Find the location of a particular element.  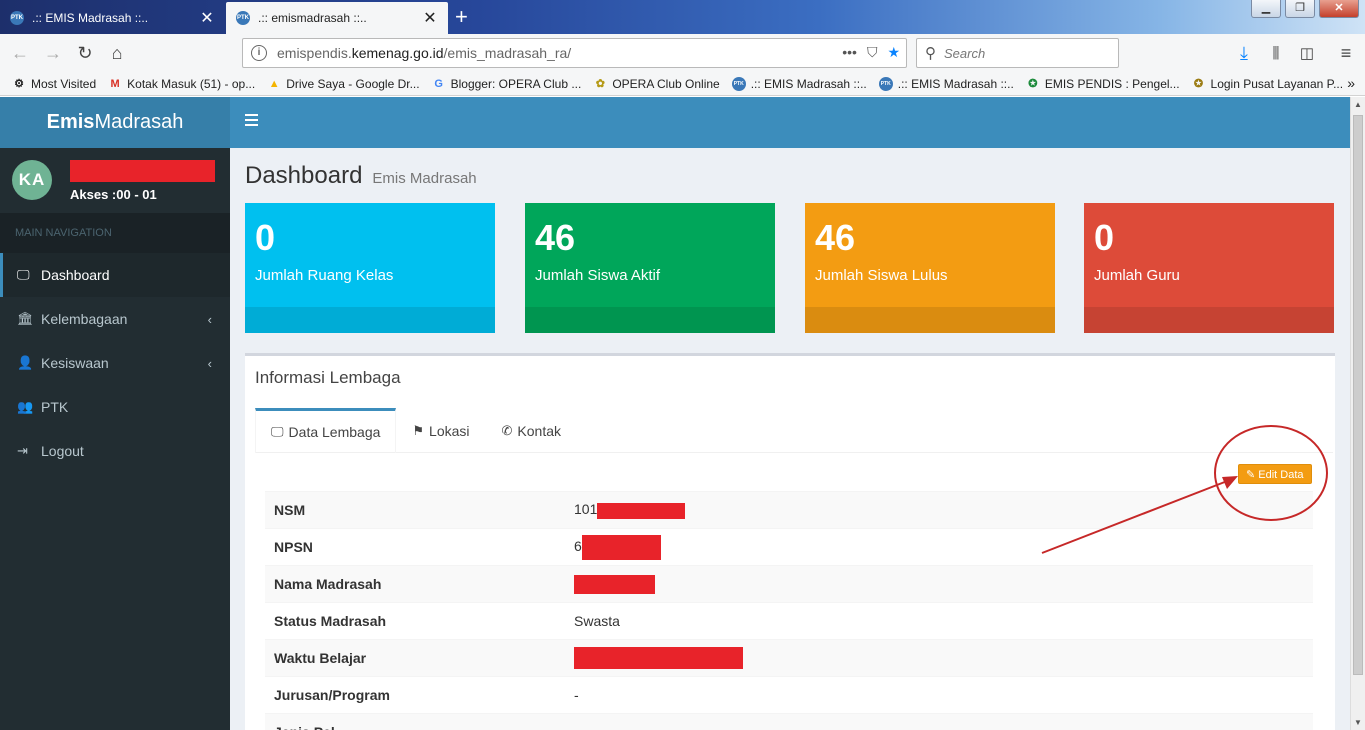

sidebar-item-dashboard: 🖵 Dashboard is located at coordinates (115, 275).